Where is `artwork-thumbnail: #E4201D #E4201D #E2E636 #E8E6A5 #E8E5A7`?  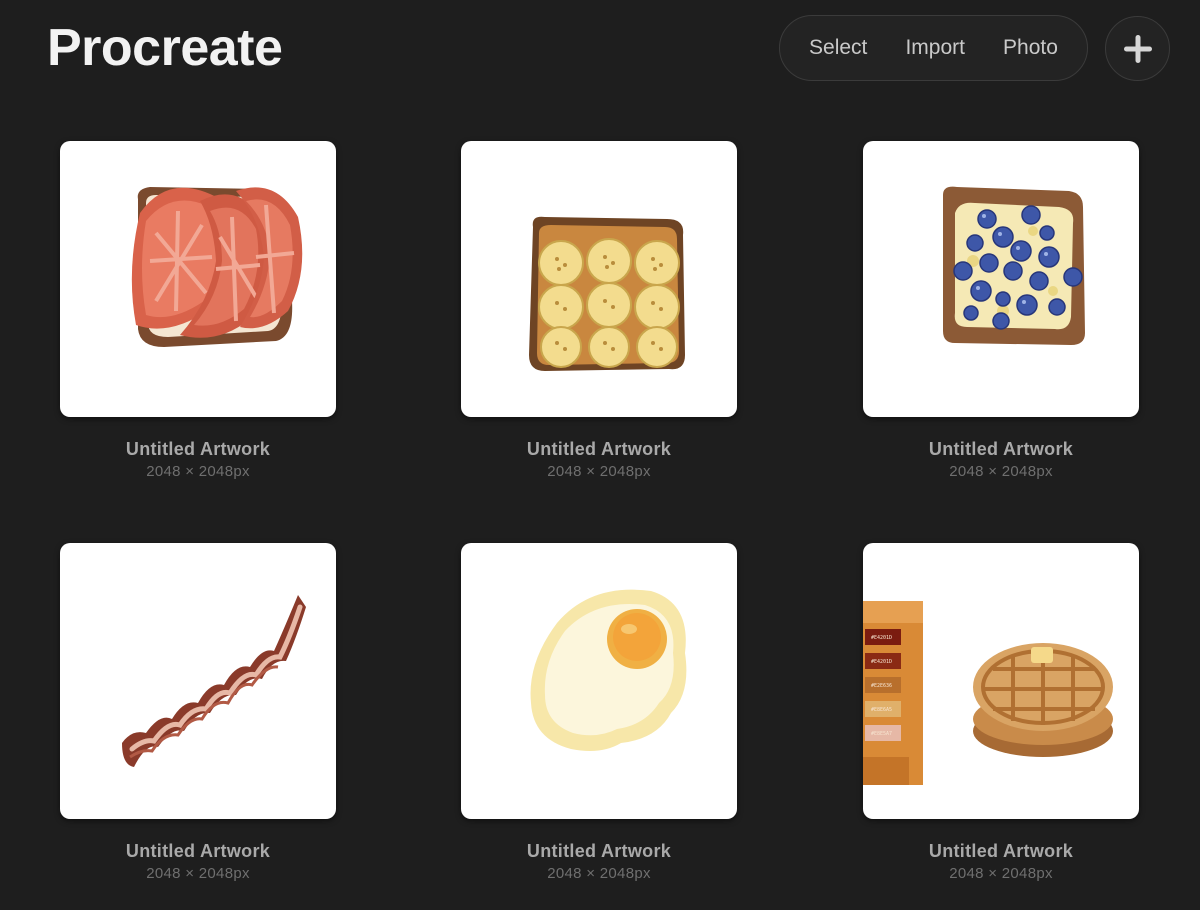 artwork-thumbnail: #E4201D #E4201D #E2E636 #E8E6A5 #E8E5A7 is located at coordinates (1001, 681).